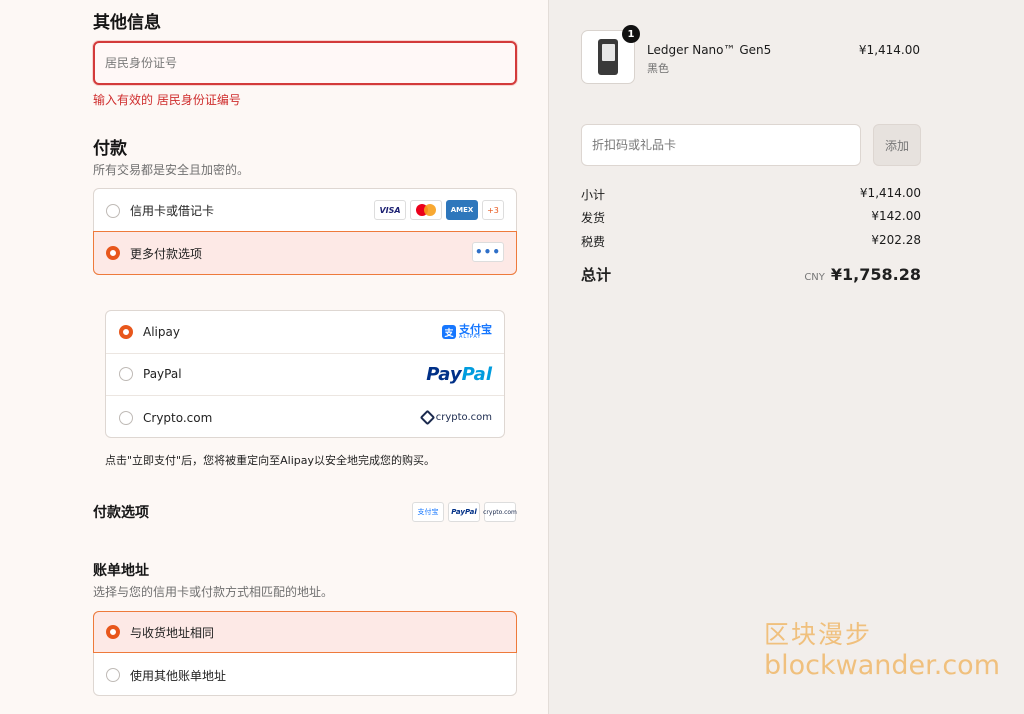  What do you see at coordinates (889, 50) in the screenshot?
I see `product-price: ¥1,414.00` at bounding box center [889, 50].